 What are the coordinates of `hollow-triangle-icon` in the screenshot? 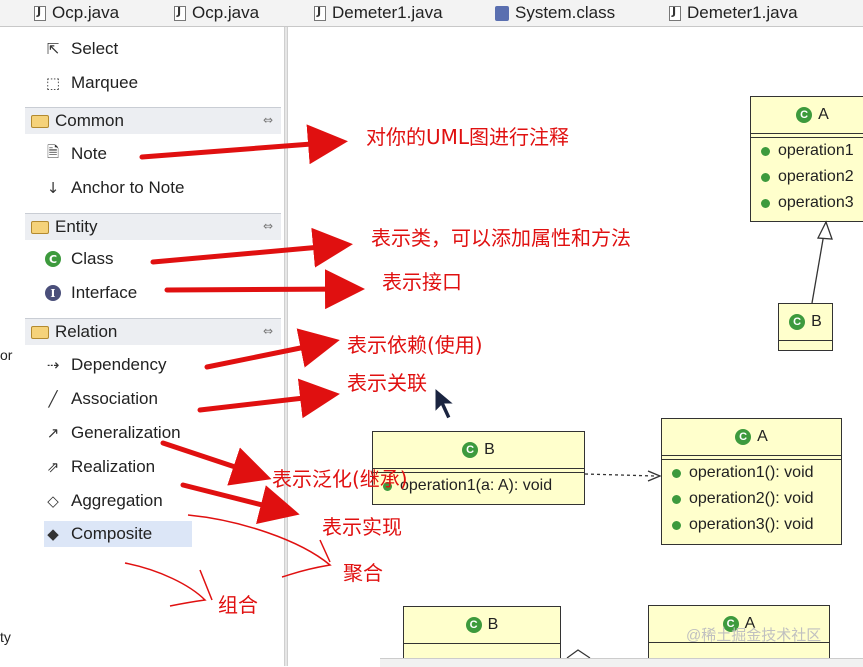 It's located at (824, 230).